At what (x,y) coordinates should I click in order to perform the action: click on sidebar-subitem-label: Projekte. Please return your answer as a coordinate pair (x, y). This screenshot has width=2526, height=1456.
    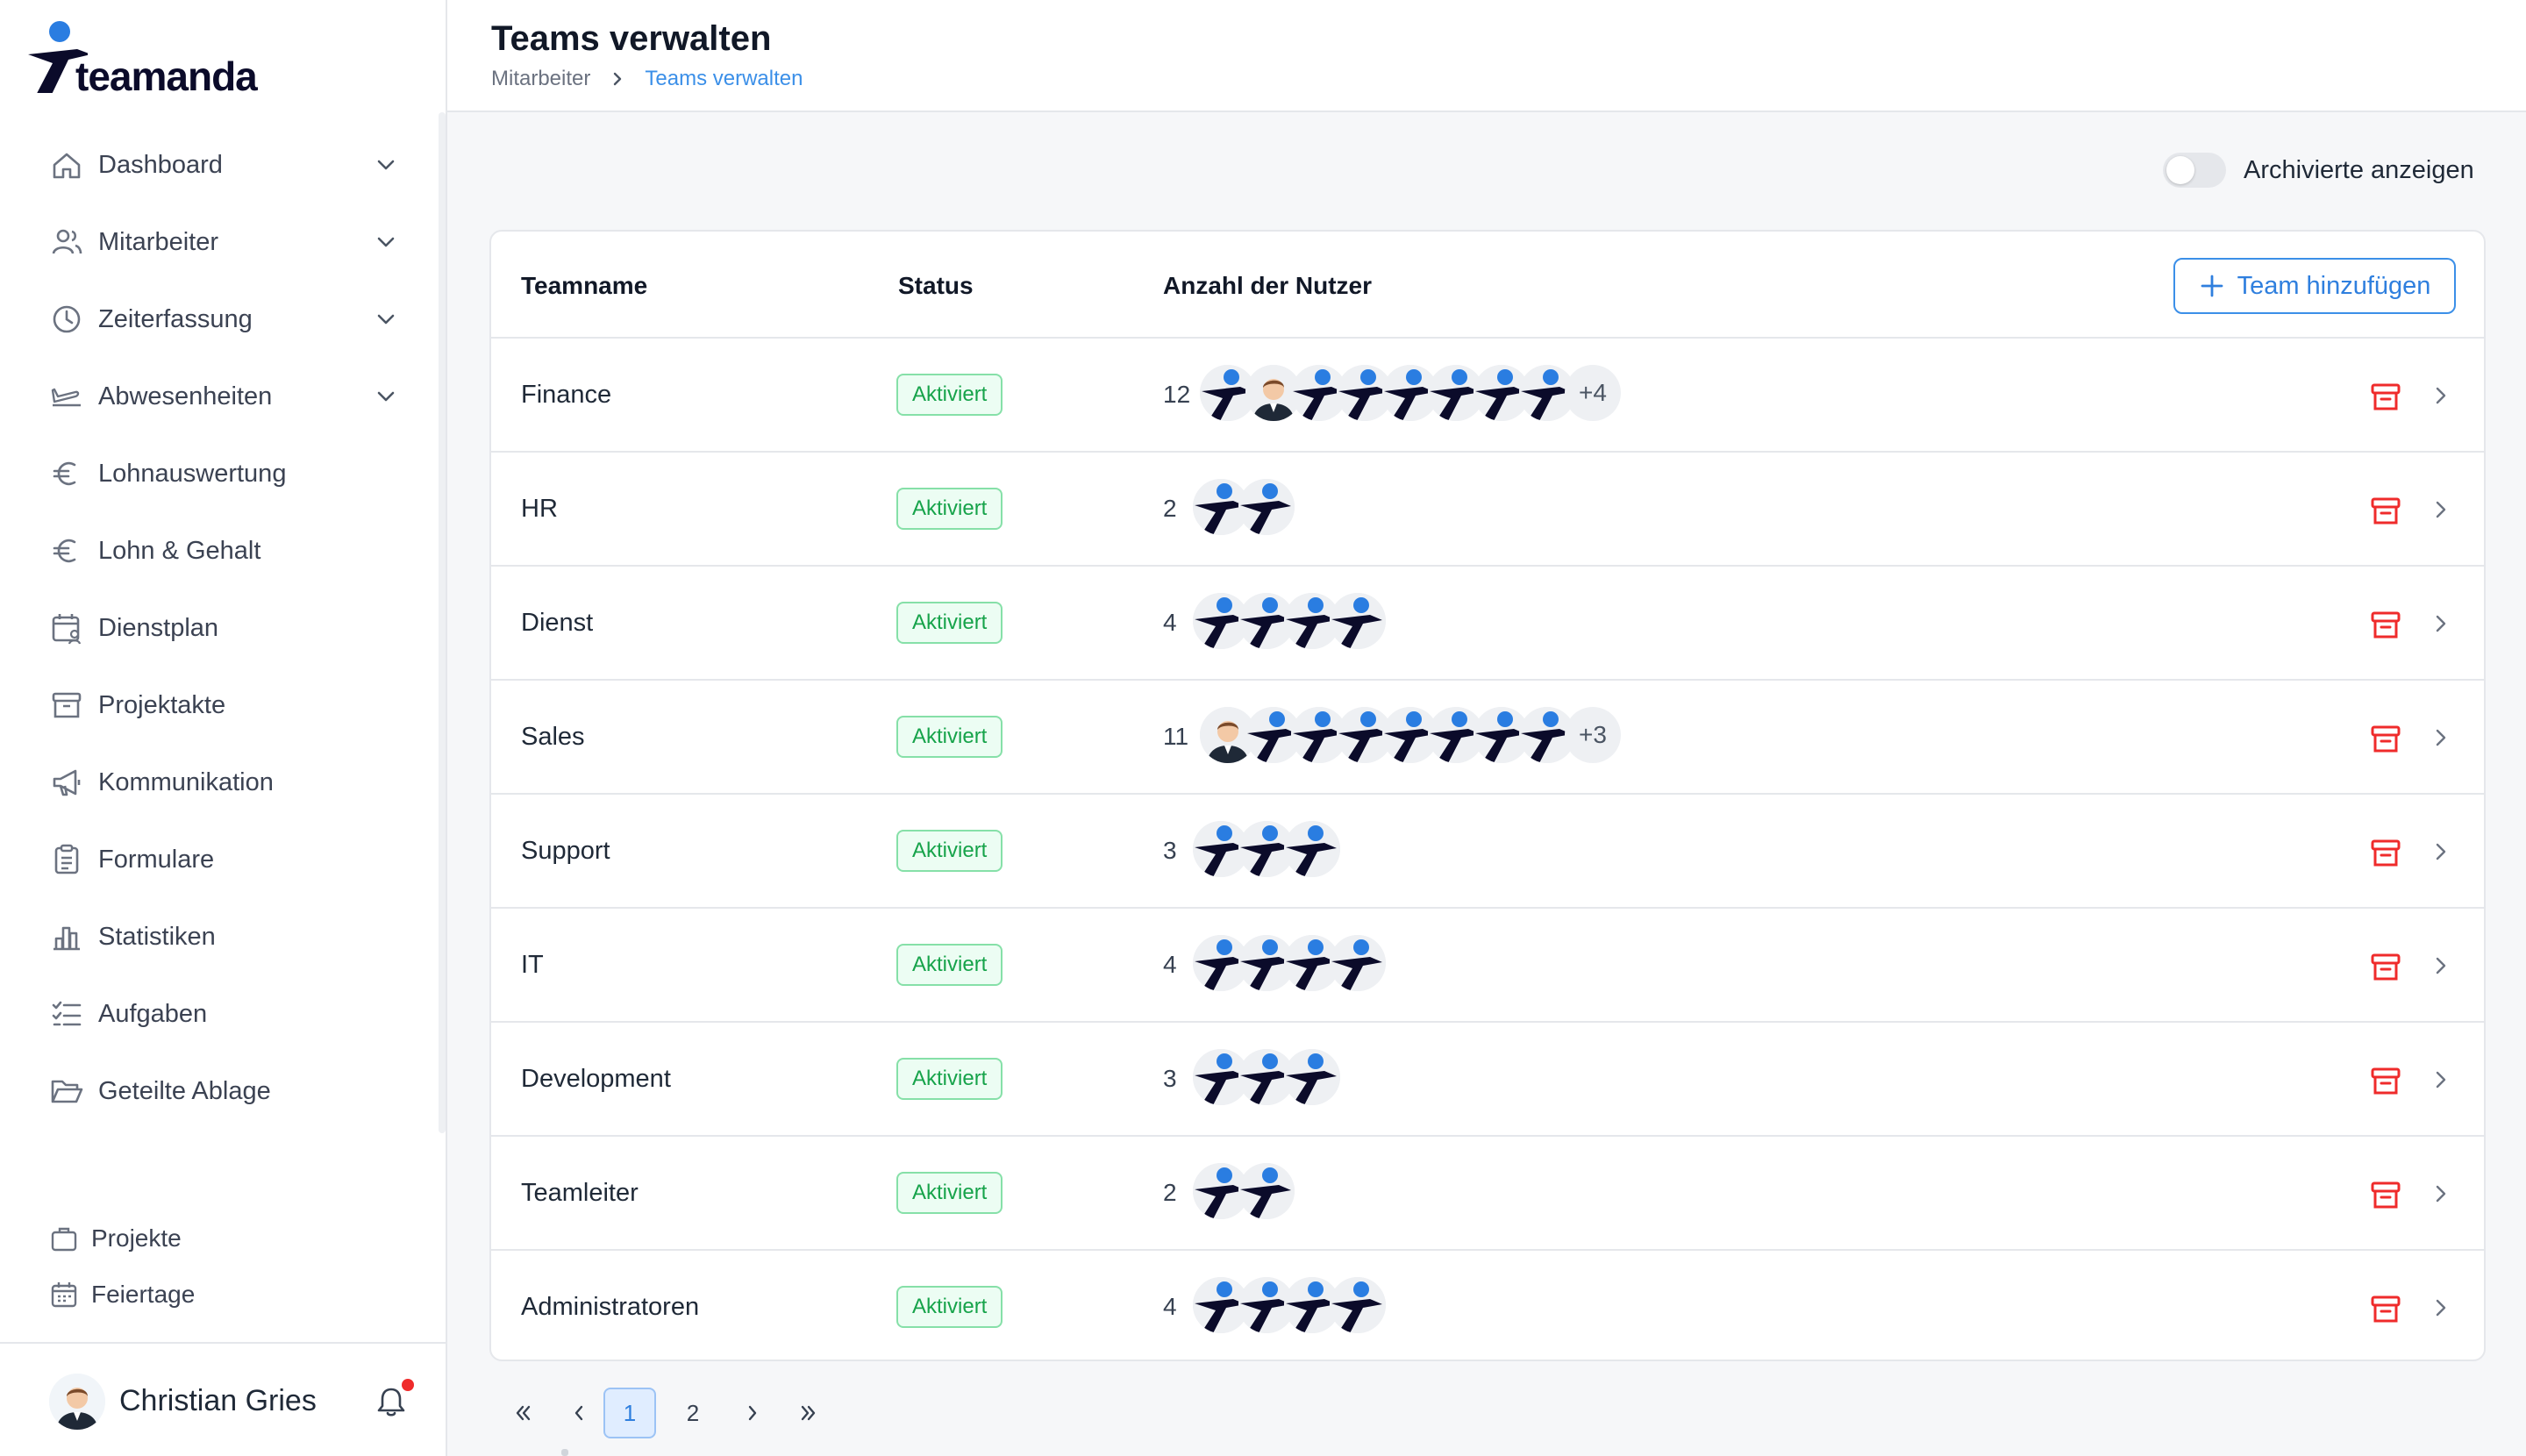
    Looking at the image, I should click on (136, 1238).